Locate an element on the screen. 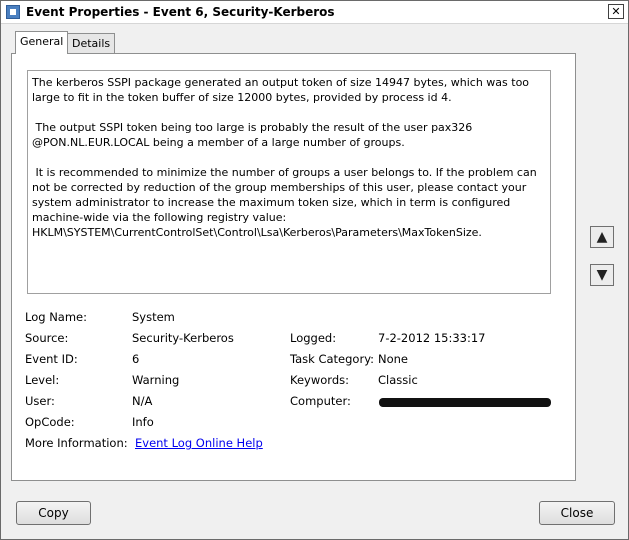 This screenshot has width=629, height=540. event-id-value: 6 is located at coordinates (136, 359).